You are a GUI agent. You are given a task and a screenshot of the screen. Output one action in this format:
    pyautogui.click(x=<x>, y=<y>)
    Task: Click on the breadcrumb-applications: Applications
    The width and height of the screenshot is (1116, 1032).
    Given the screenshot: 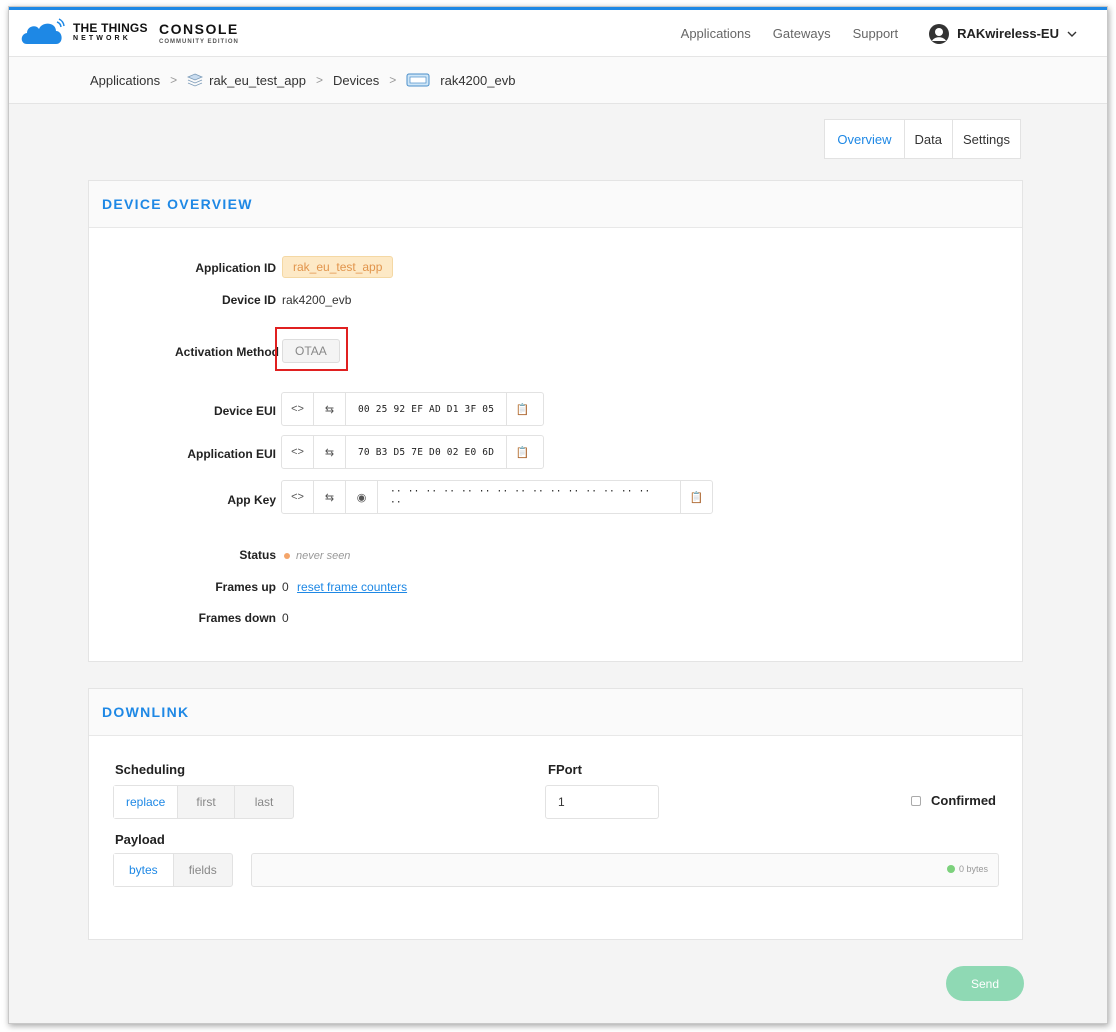 What is the action you would take?
    pyautogui.click(x=125, y=80)
    